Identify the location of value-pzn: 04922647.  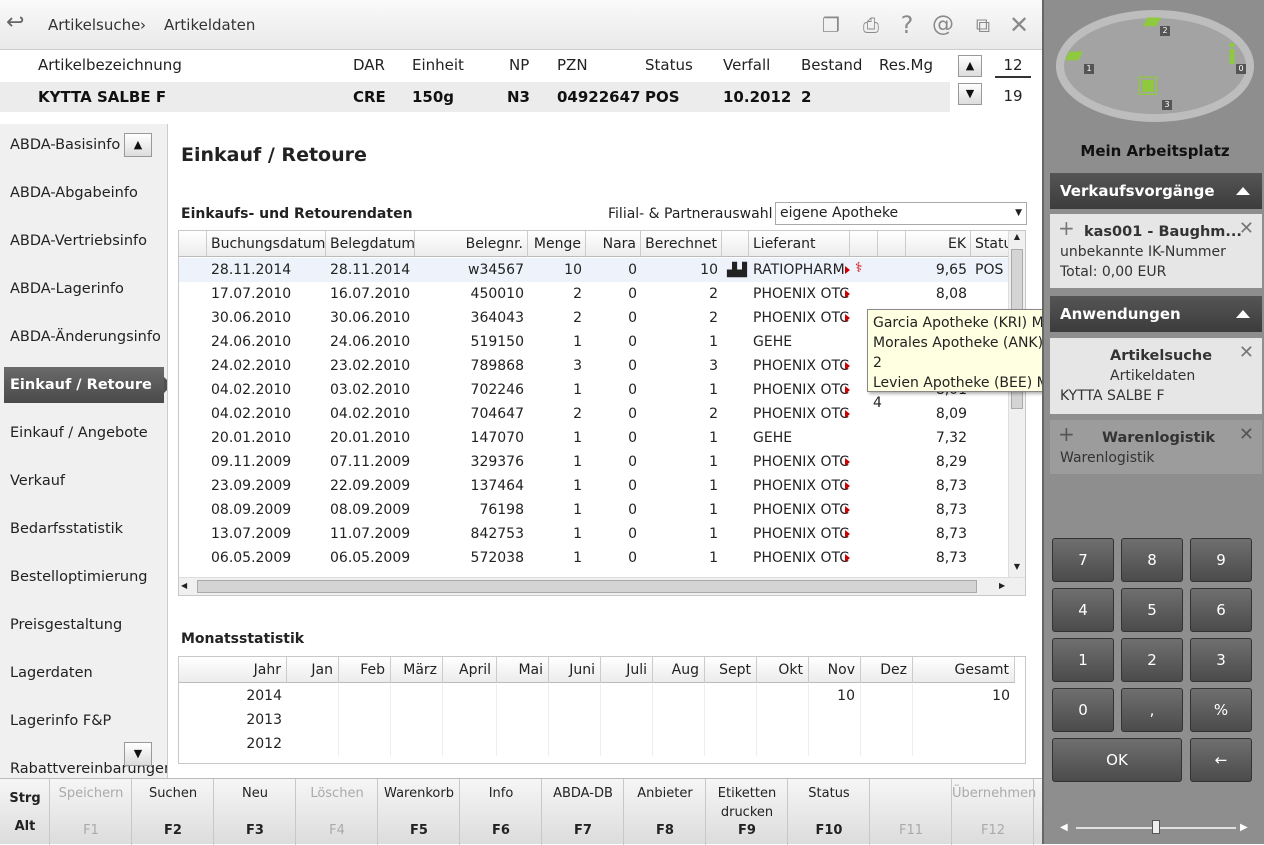
(599, 97).